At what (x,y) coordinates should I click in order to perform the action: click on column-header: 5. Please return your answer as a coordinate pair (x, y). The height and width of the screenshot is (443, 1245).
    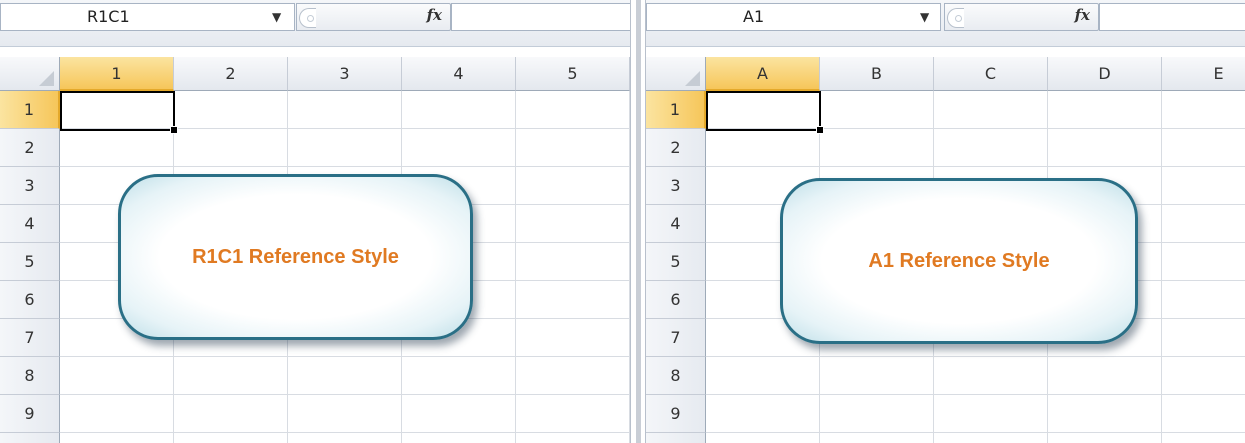
    Looking at the image, I should click on (573, 74).